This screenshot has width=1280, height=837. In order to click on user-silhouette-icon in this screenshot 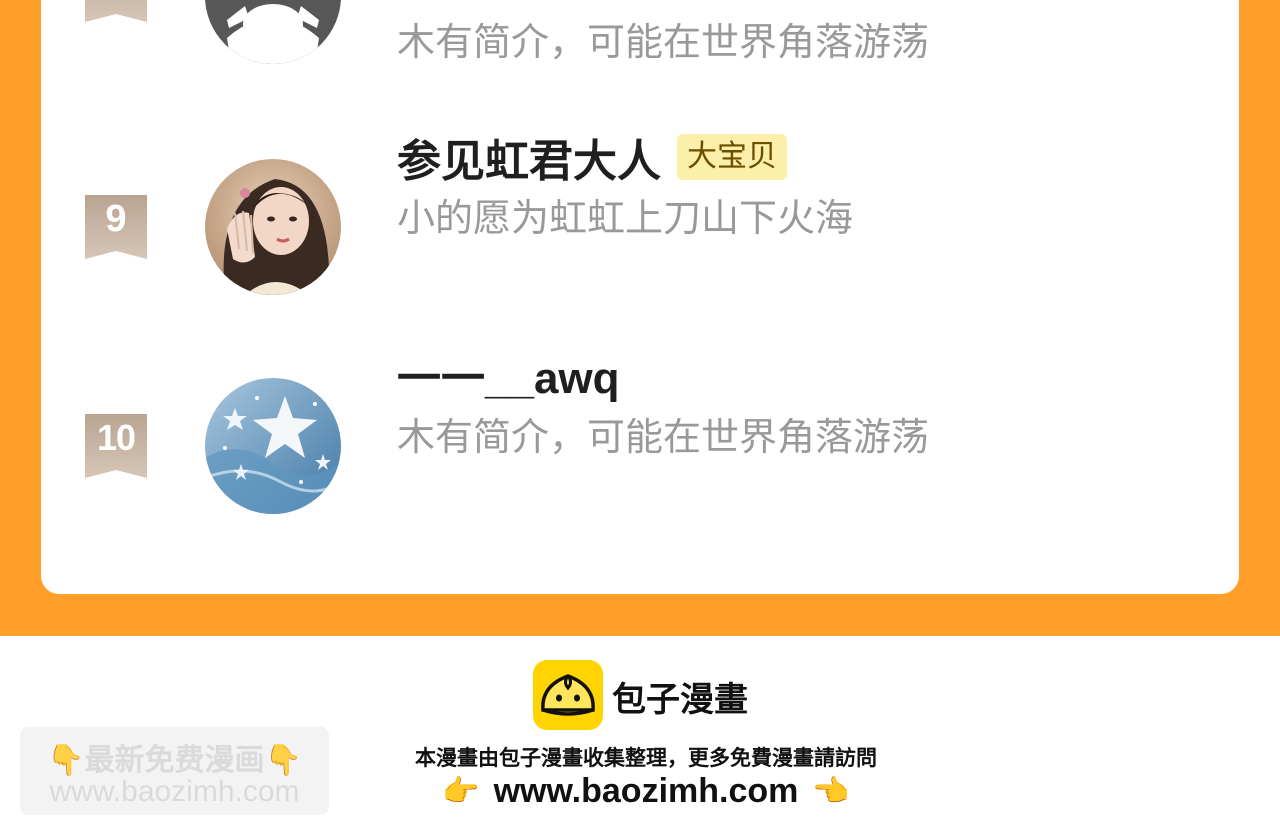, I will do `click(273, 32)`.